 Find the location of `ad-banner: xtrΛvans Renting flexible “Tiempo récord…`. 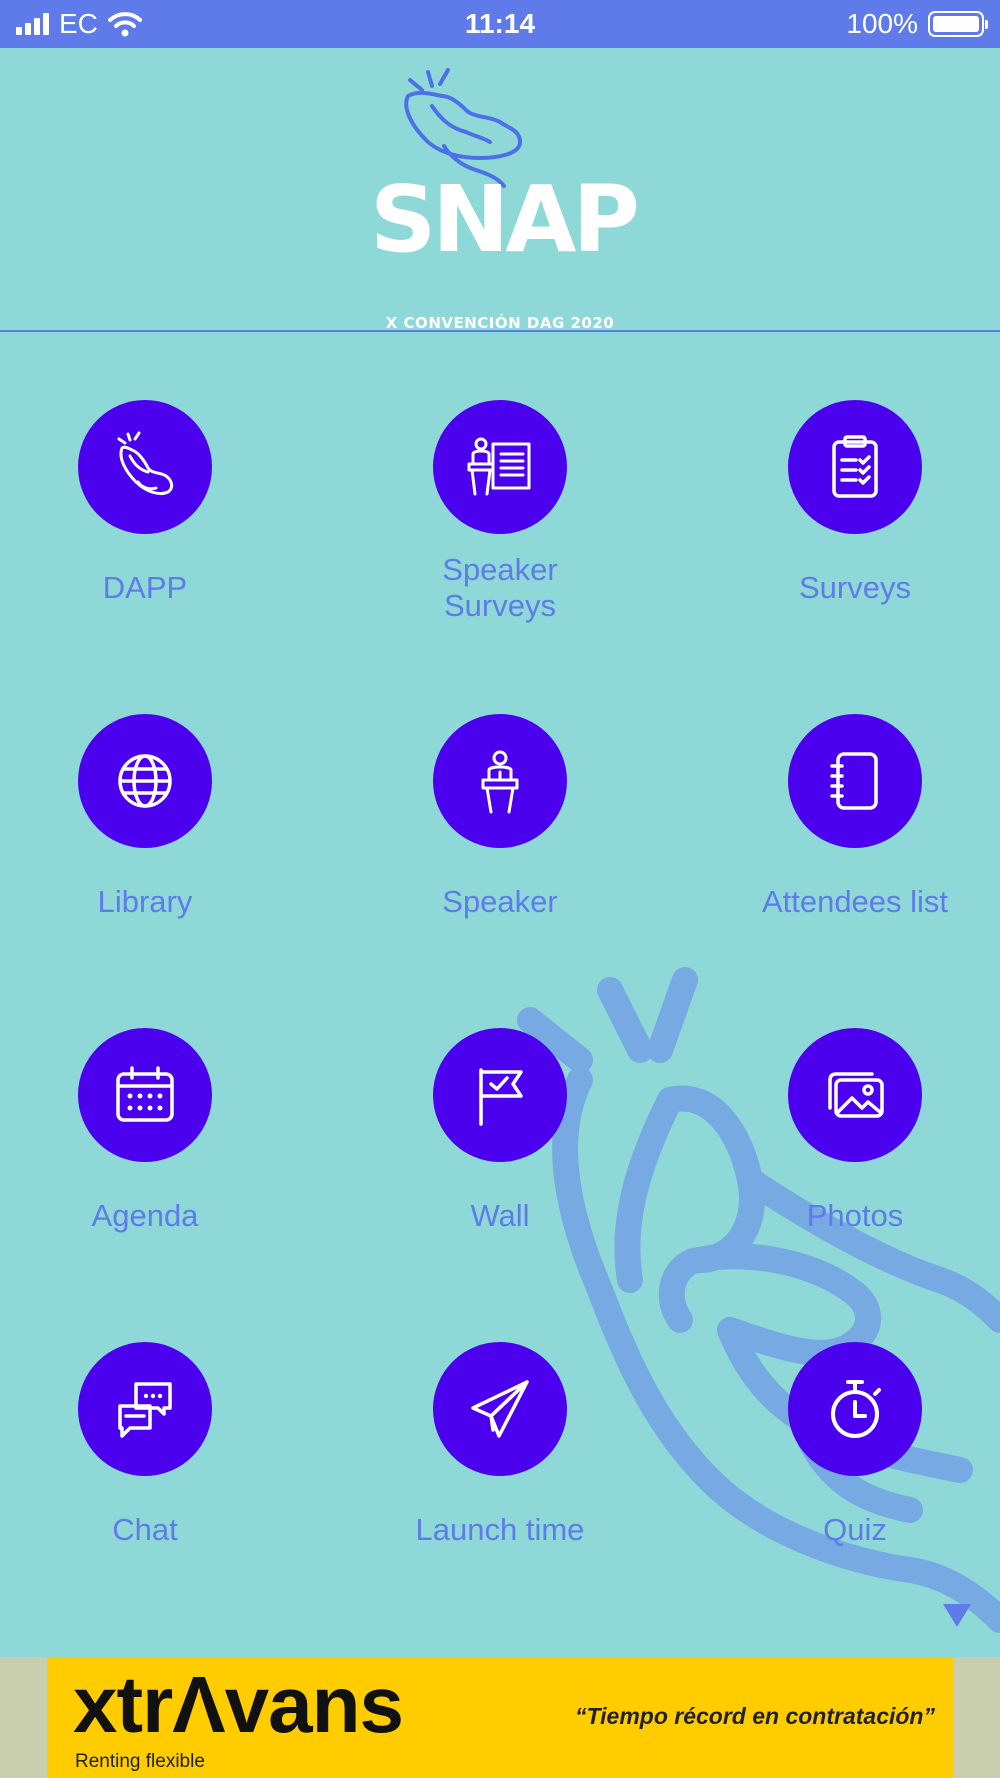

ad-banner: xtrΛvans Renting flexible “Tiempo récord… is located at coordinates (500, 1717).